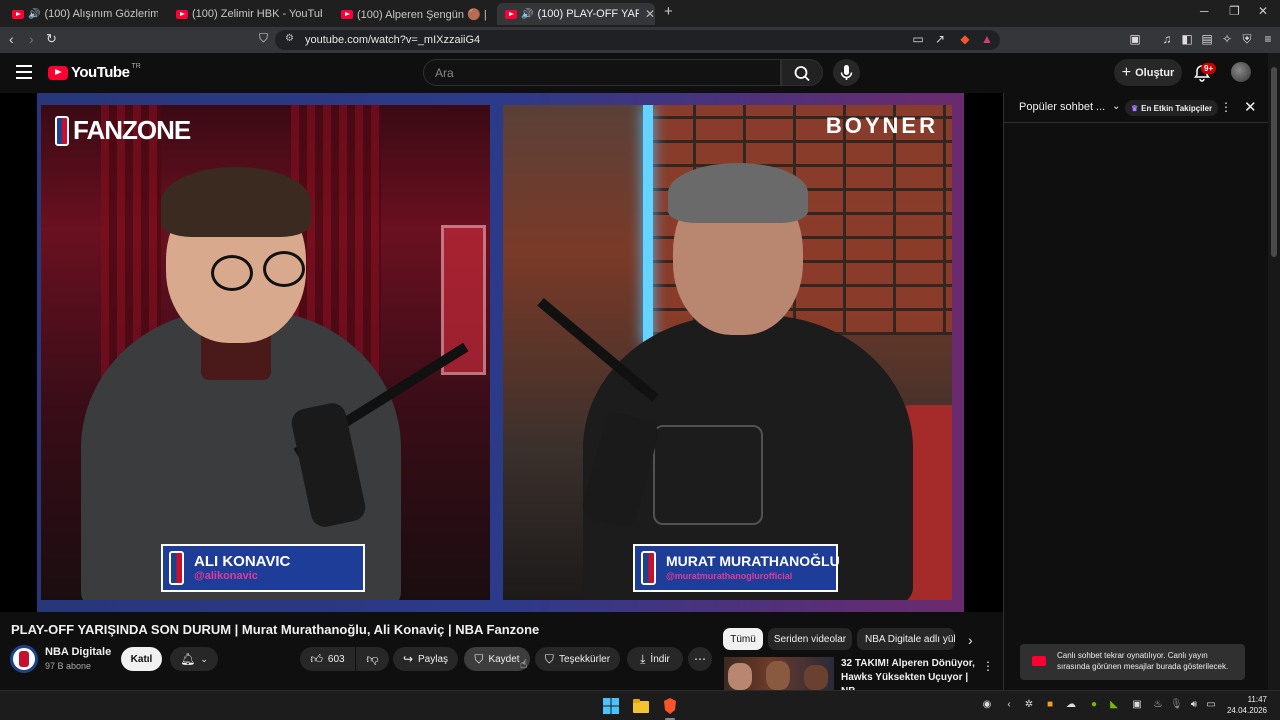 This screenshot has width=1280, height=720. What do you see at coordinates (1247, 39) in the screenshot?
I see `vpn-icon: ⛨` at bounding box center [1247, 39].